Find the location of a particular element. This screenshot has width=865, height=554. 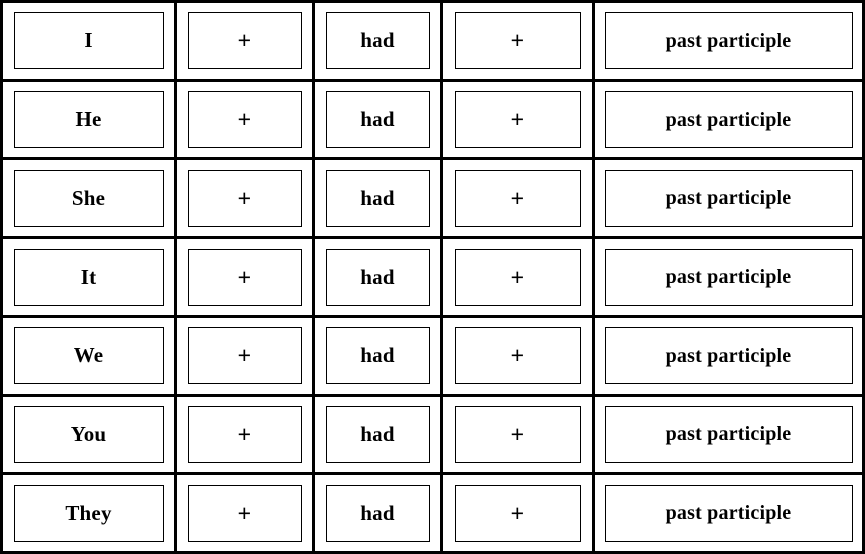

table-cell-subject-pronoun: You is located at coordinates (90, 434).